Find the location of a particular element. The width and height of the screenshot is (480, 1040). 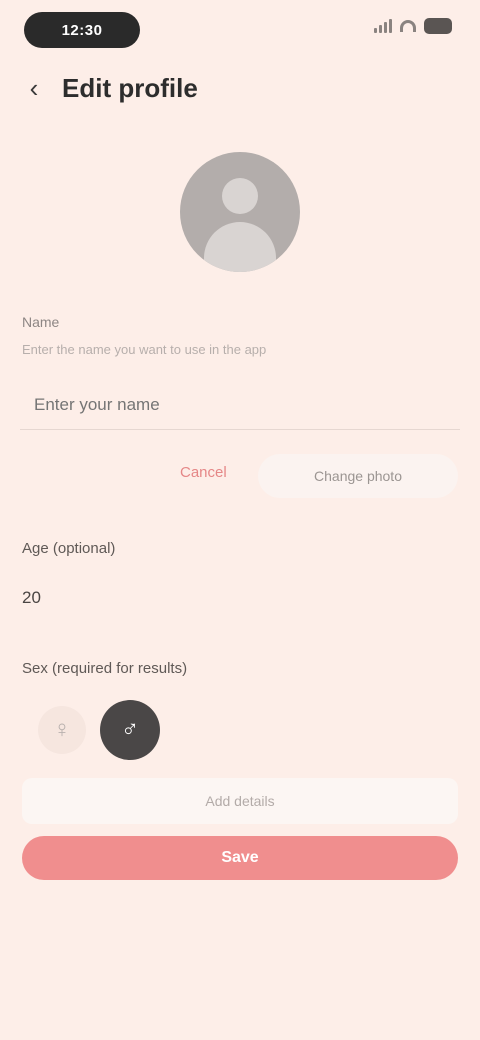

male-icon: ♂ is located at coordinates (130, 729).